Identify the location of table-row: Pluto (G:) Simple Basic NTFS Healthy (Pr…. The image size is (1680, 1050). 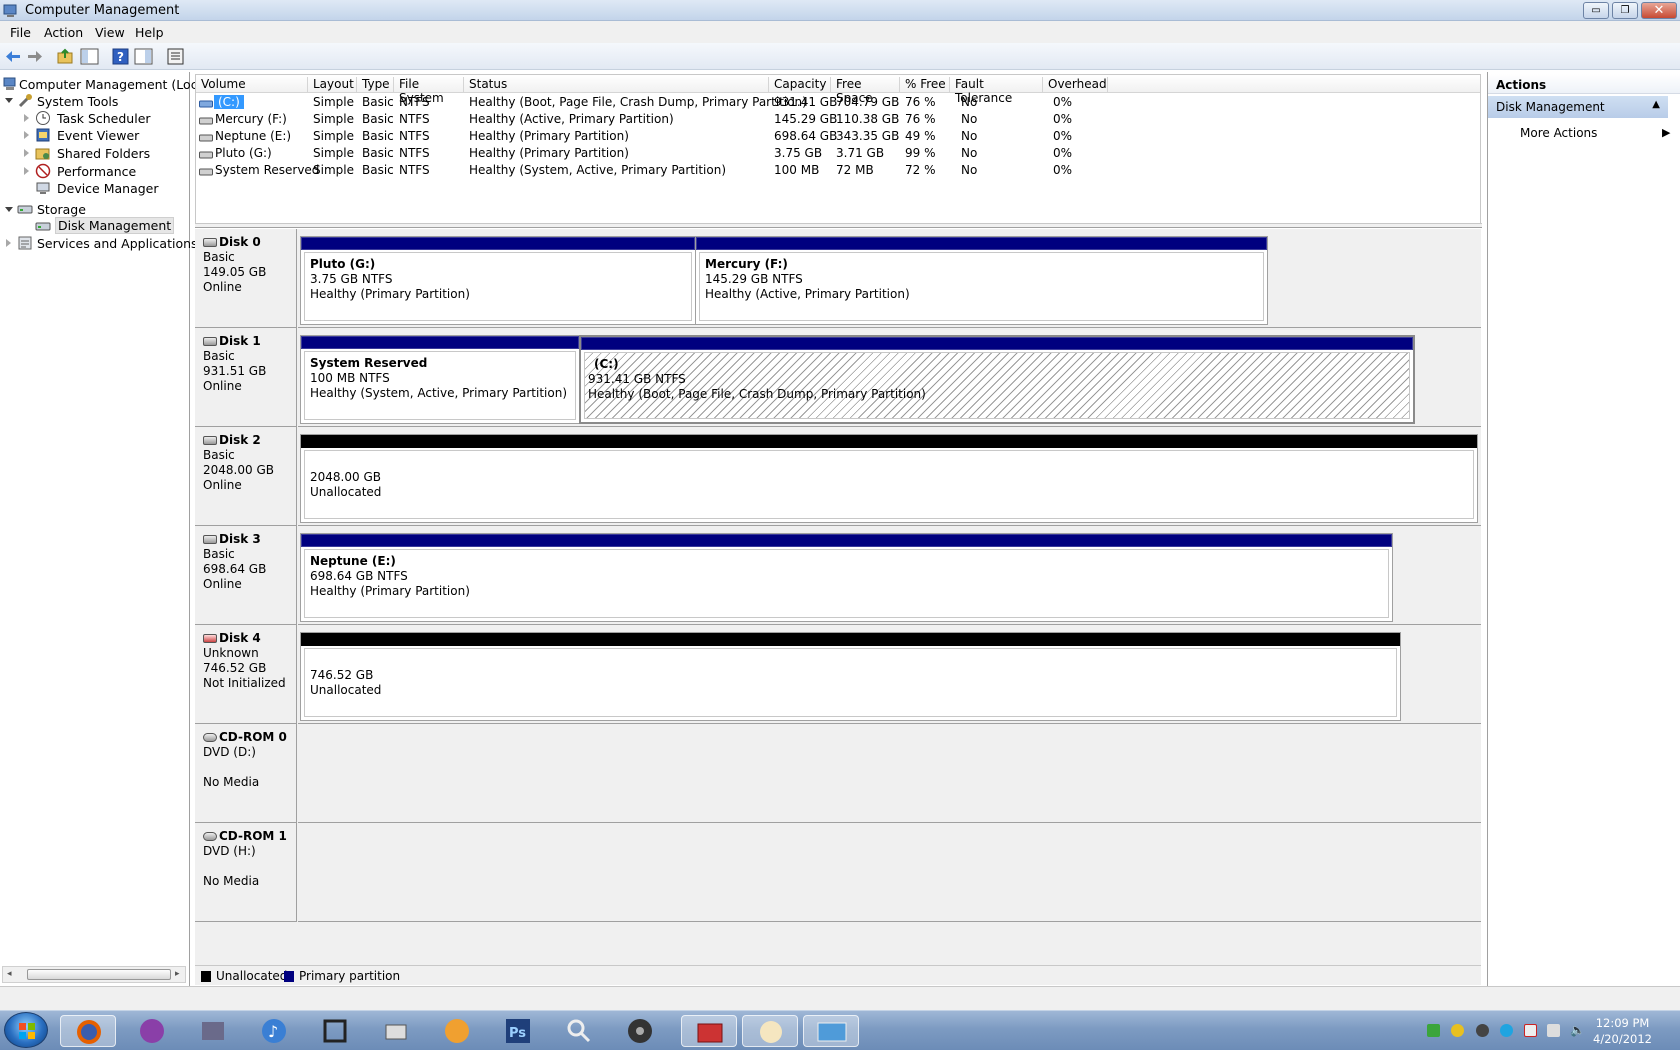
(838, 154).